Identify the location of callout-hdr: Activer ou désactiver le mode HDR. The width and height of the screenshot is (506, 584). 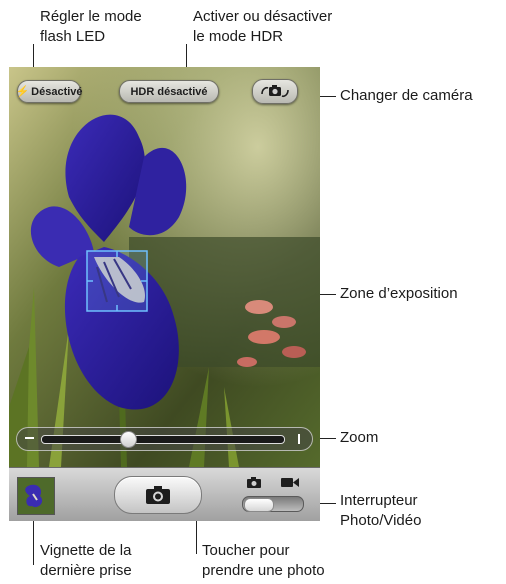
(262, 27).